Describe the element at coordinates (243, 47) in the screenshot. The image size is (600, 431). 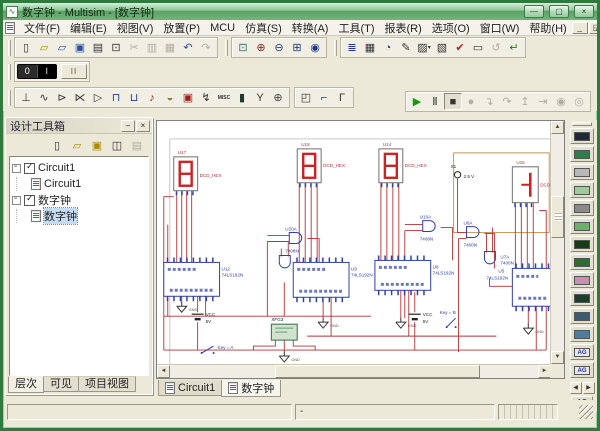
I see `zoom-area-icon: ⊡` at that location.